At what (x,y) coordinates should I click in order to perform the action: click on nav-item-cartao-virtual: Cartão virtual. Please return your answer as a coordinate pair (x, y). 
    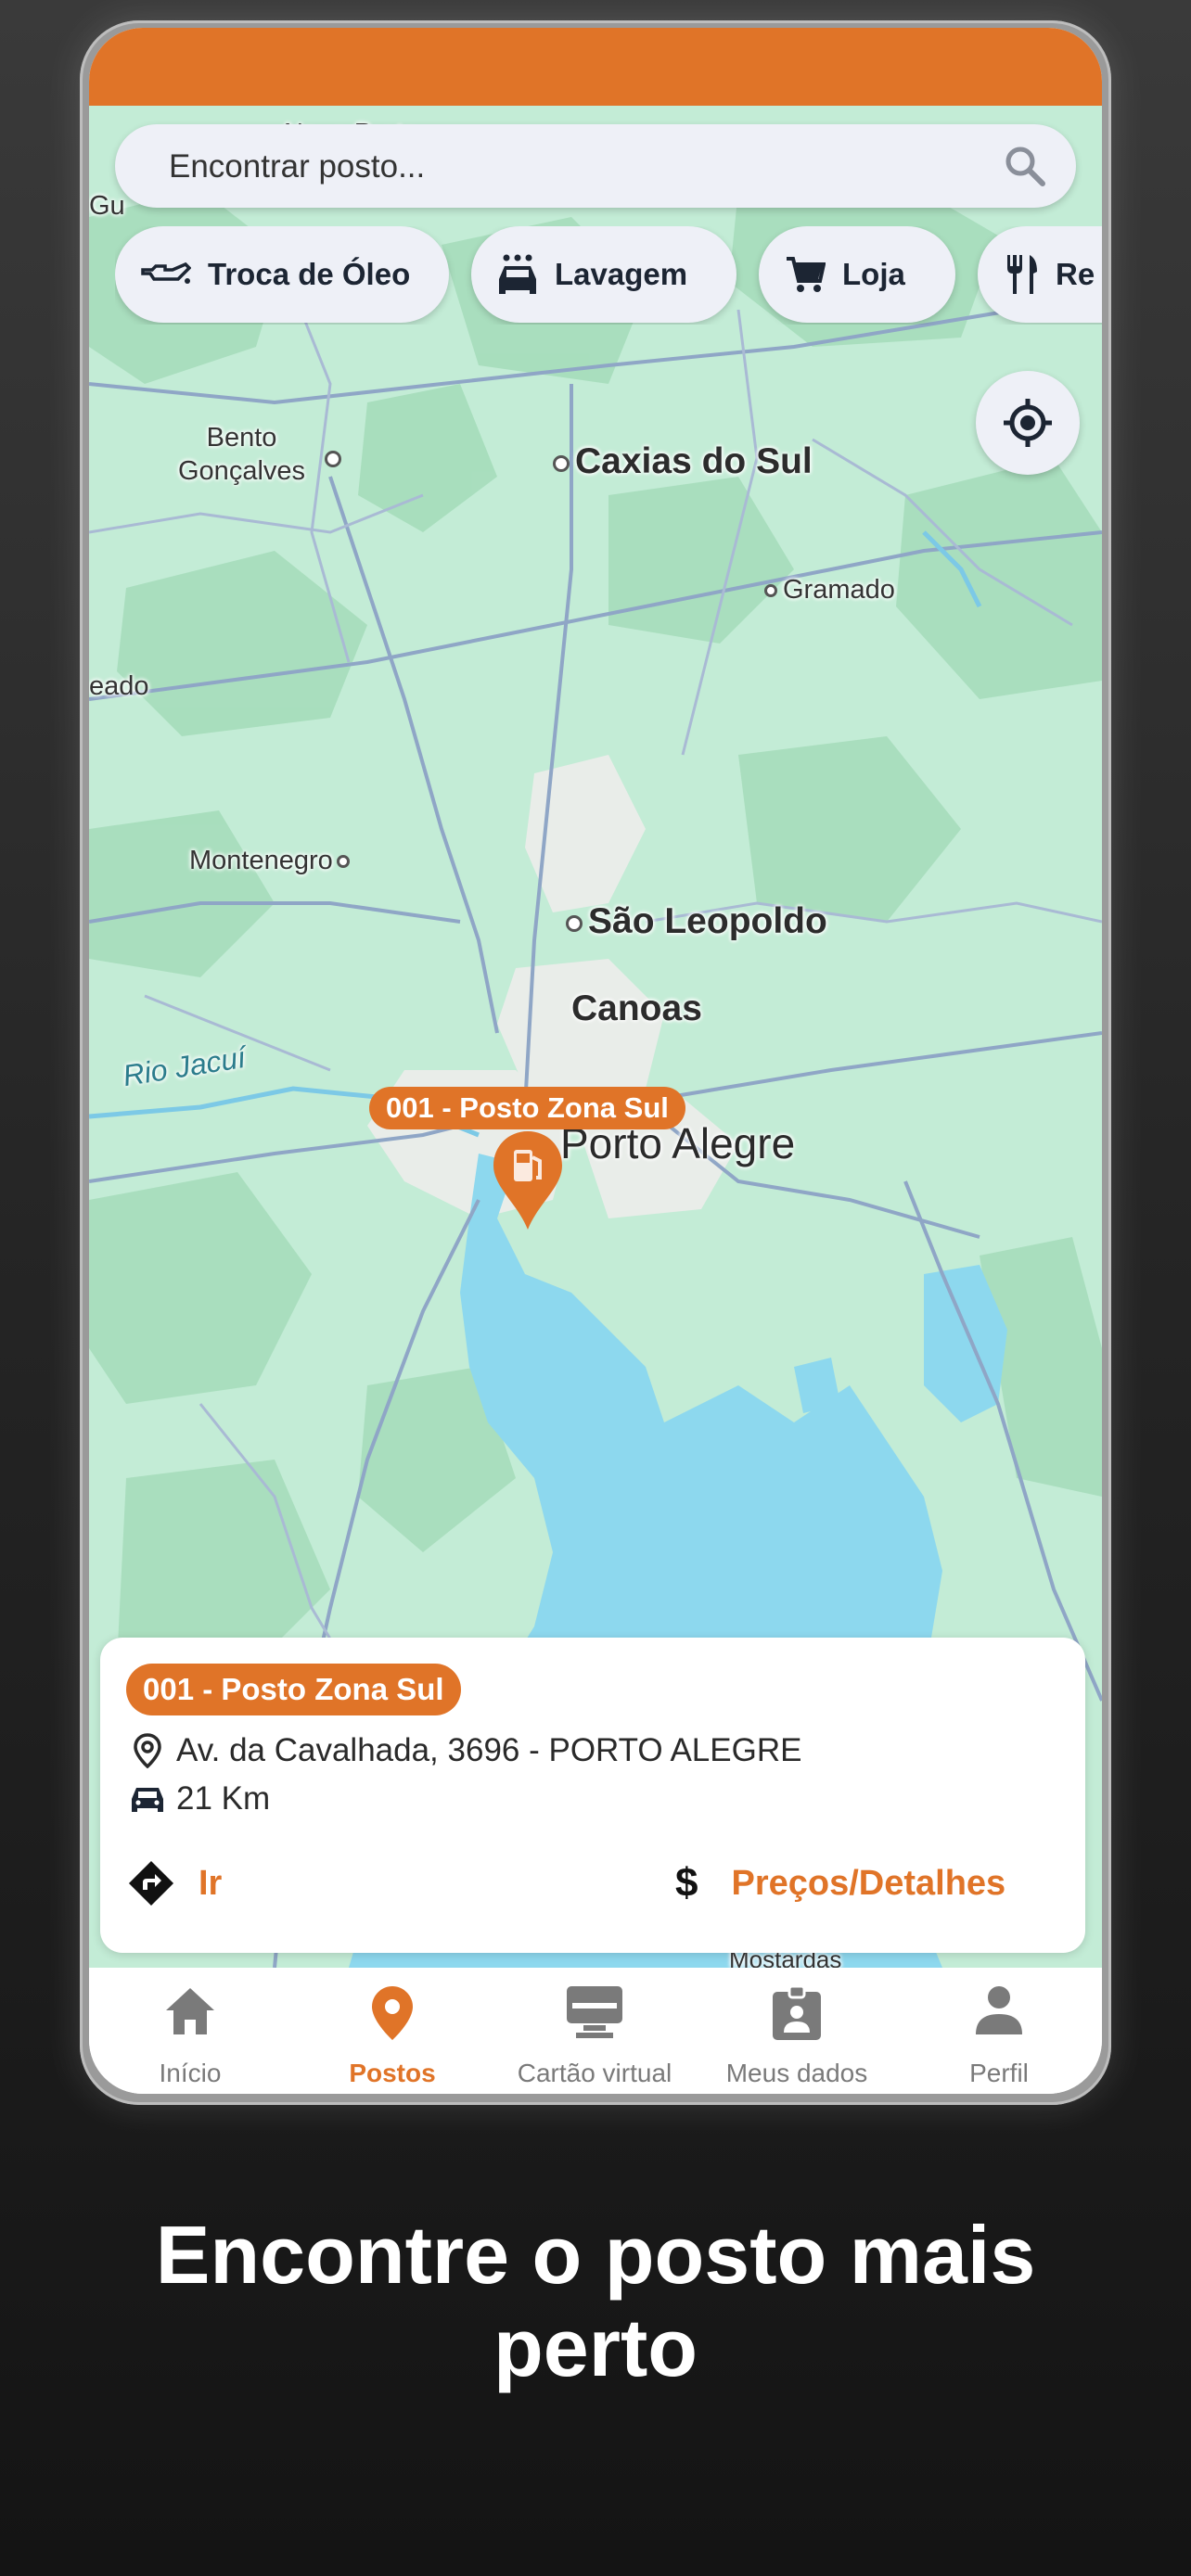
    Looking at the image, I should click on (594, 2031).